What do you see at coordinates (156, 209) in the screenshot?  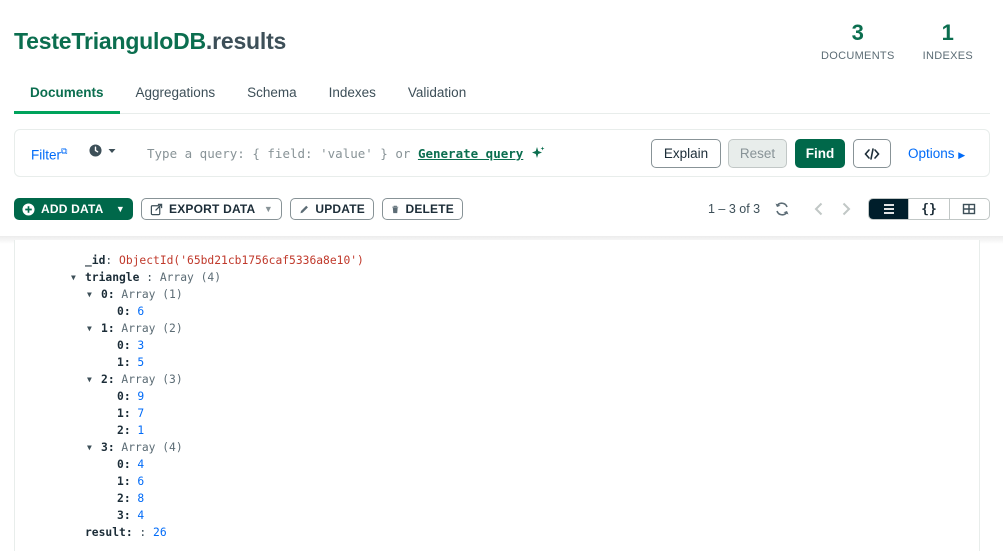 I see `export-icon` at bounding box center [156, 209].